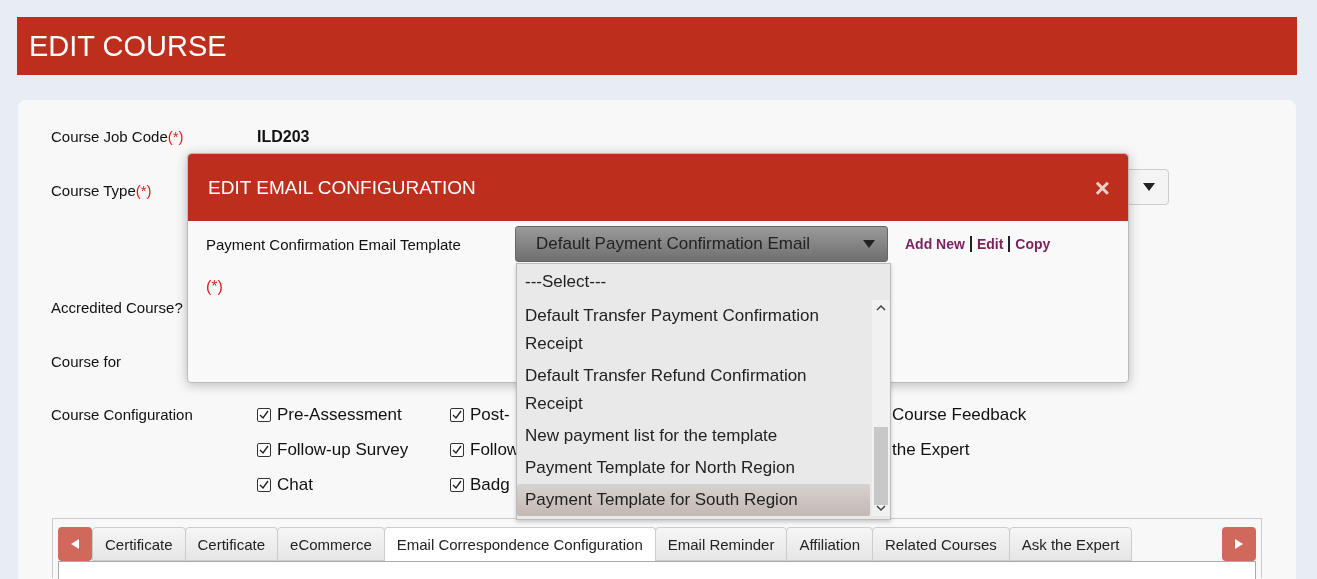 This screenshot has height=579, width=1317. What do you see at coordinates (519, 544) in the screenshot?
I see `tab: Email Correspondence Configuration` at bounding box center [519, 544].